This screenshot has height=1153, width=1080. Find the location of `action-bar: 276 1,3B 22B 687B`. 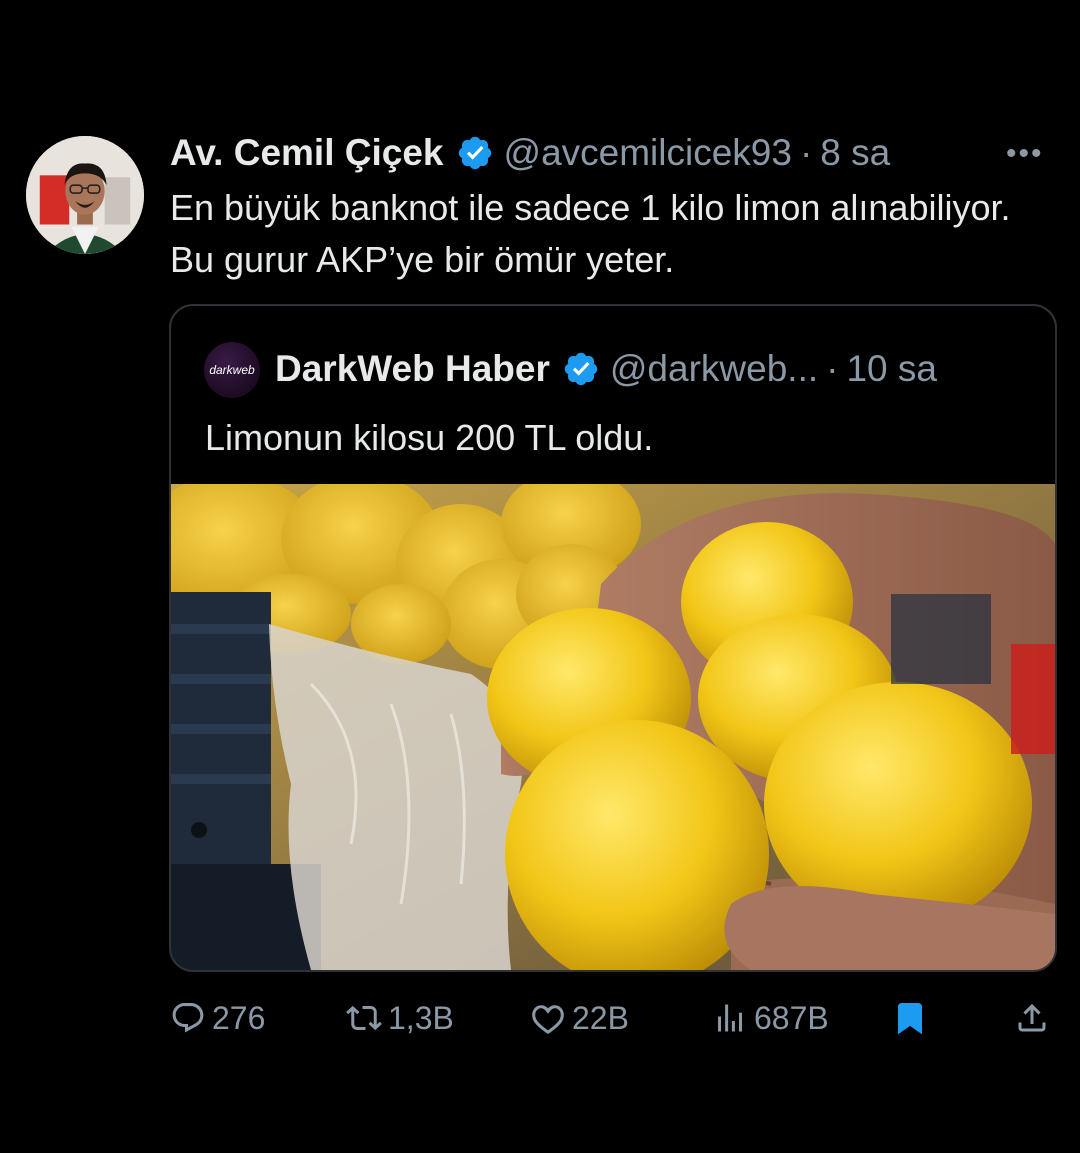

action-bar: 276 1,3B 22B 687B is located at coordinates (610, 1018).